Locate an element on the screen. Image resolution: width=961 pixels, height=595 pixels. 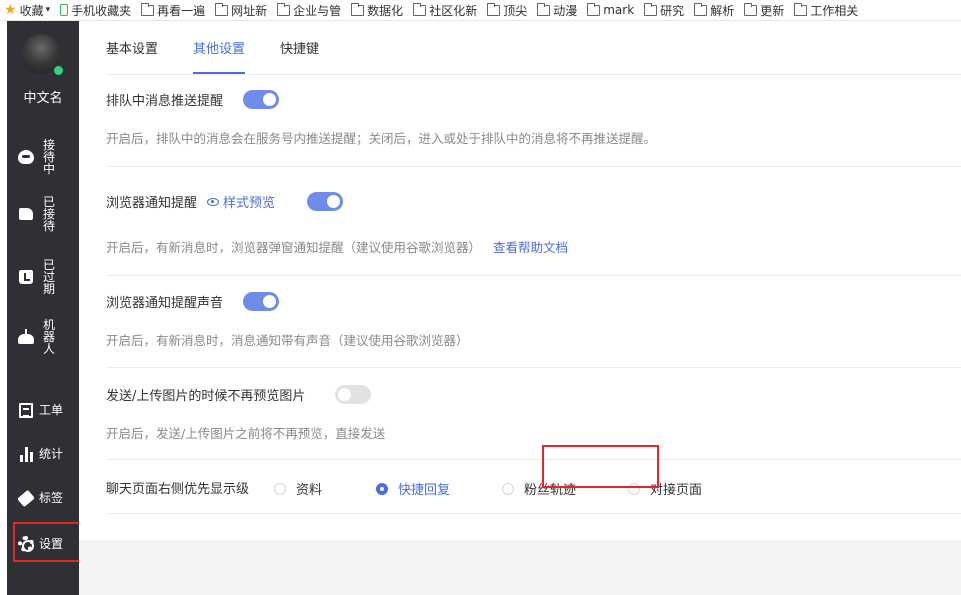
radio-quick-reply: 快捷回复 is located at coordinates (413, 488).